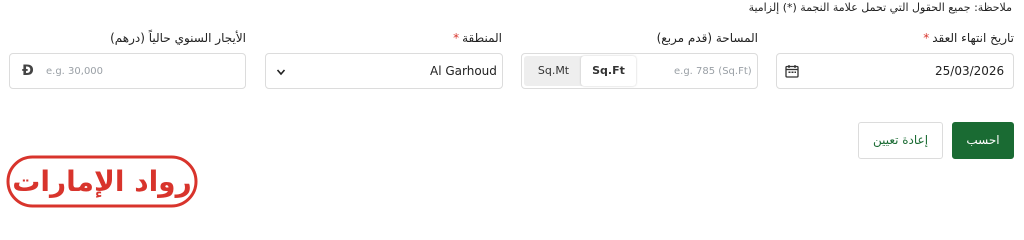  I want to click on chevron-down-icon, so click(281, 72).